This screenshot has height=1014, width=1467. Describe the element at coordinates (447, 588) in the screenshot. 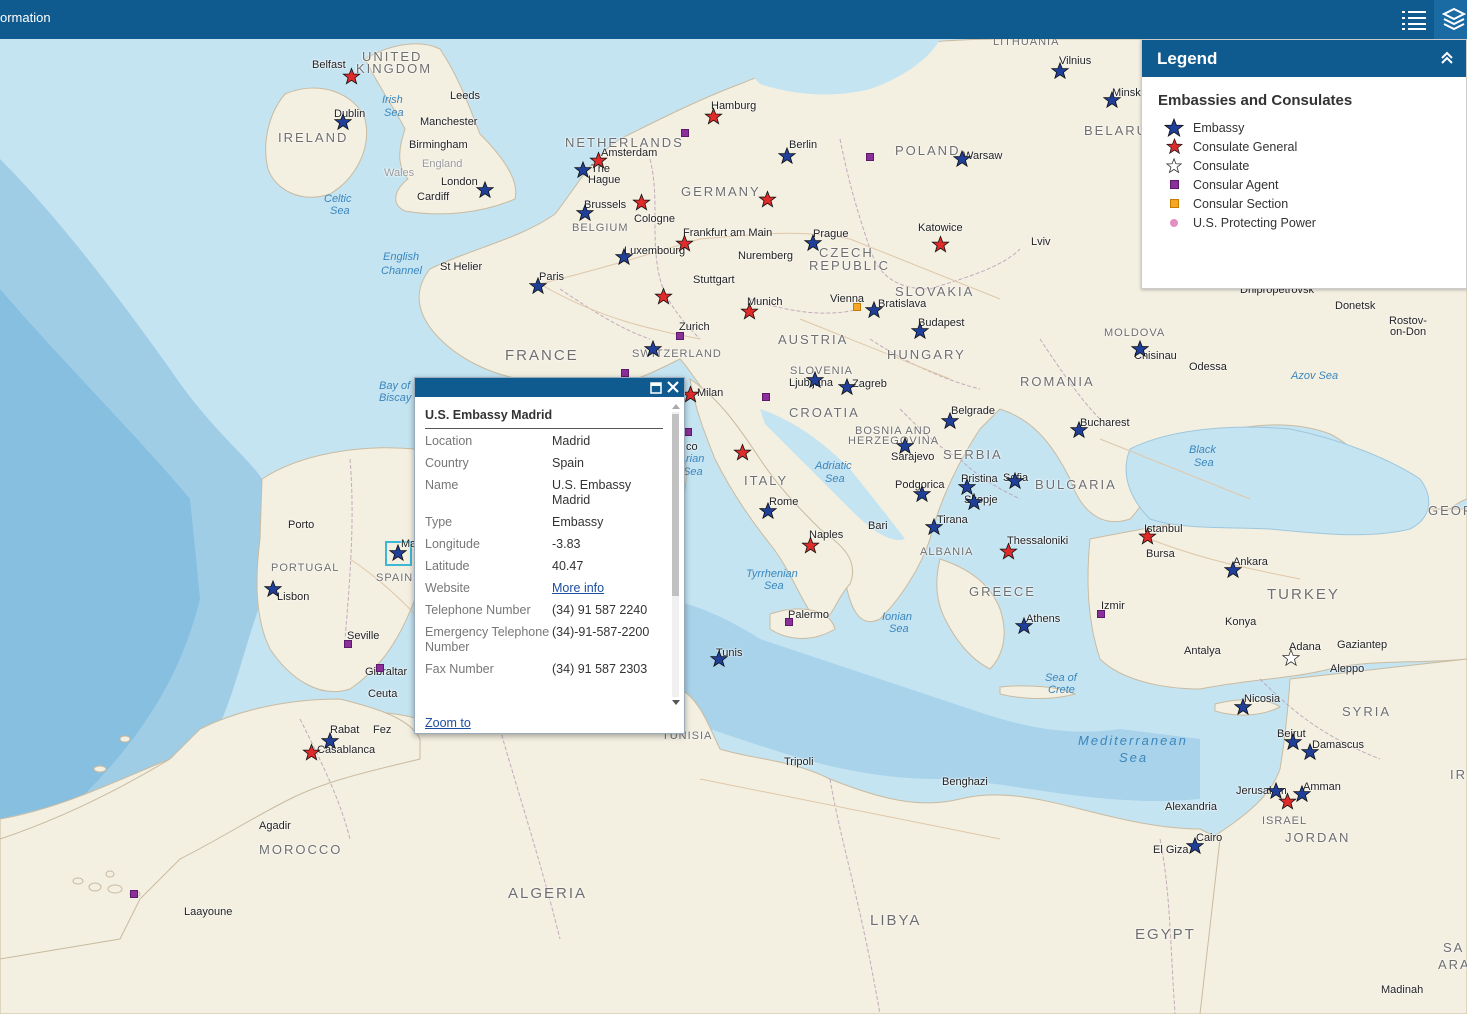

I see `attr-key: Website` at that location.